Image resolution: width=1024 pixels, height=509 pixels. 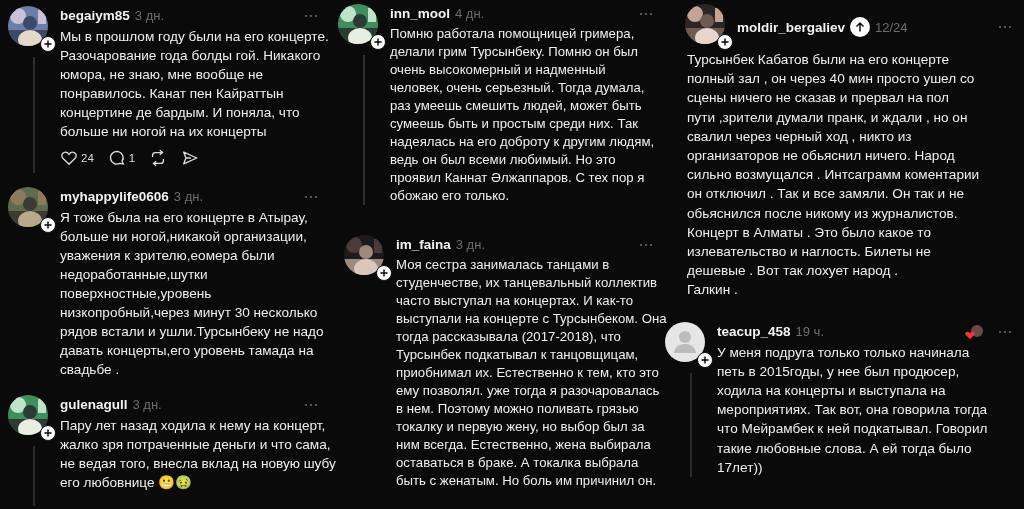 What do you see at coordinates (94, 404) in the screenshot?
I see `username: gulenagull` at bounding box center [94, 404].